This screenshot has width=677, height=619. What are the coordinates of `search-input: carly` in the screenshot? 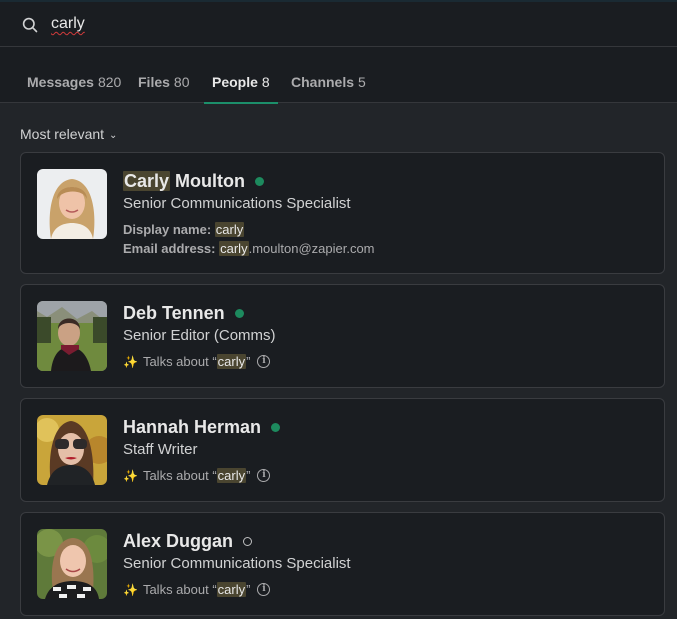 It's located at (68, 24).